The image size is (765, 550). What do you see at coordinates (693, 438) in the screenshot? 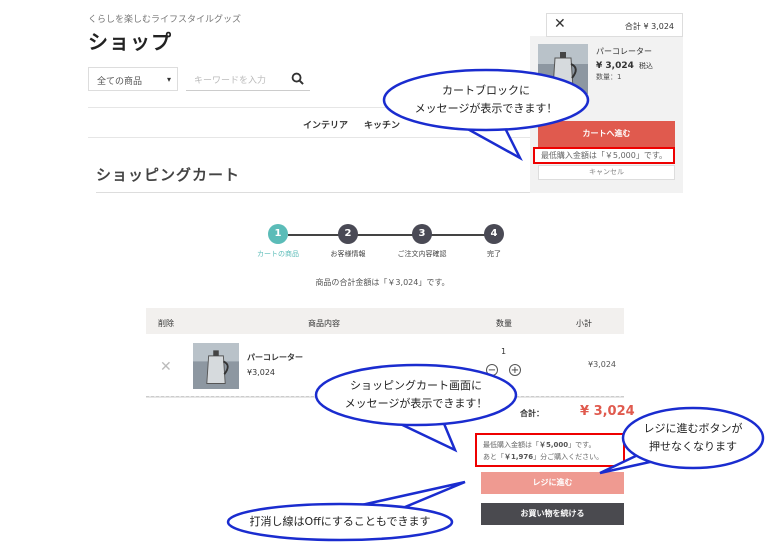
I see `callout-3-text: レジに進むボタンが 押せなくなります` at bounding box center [693, 438].